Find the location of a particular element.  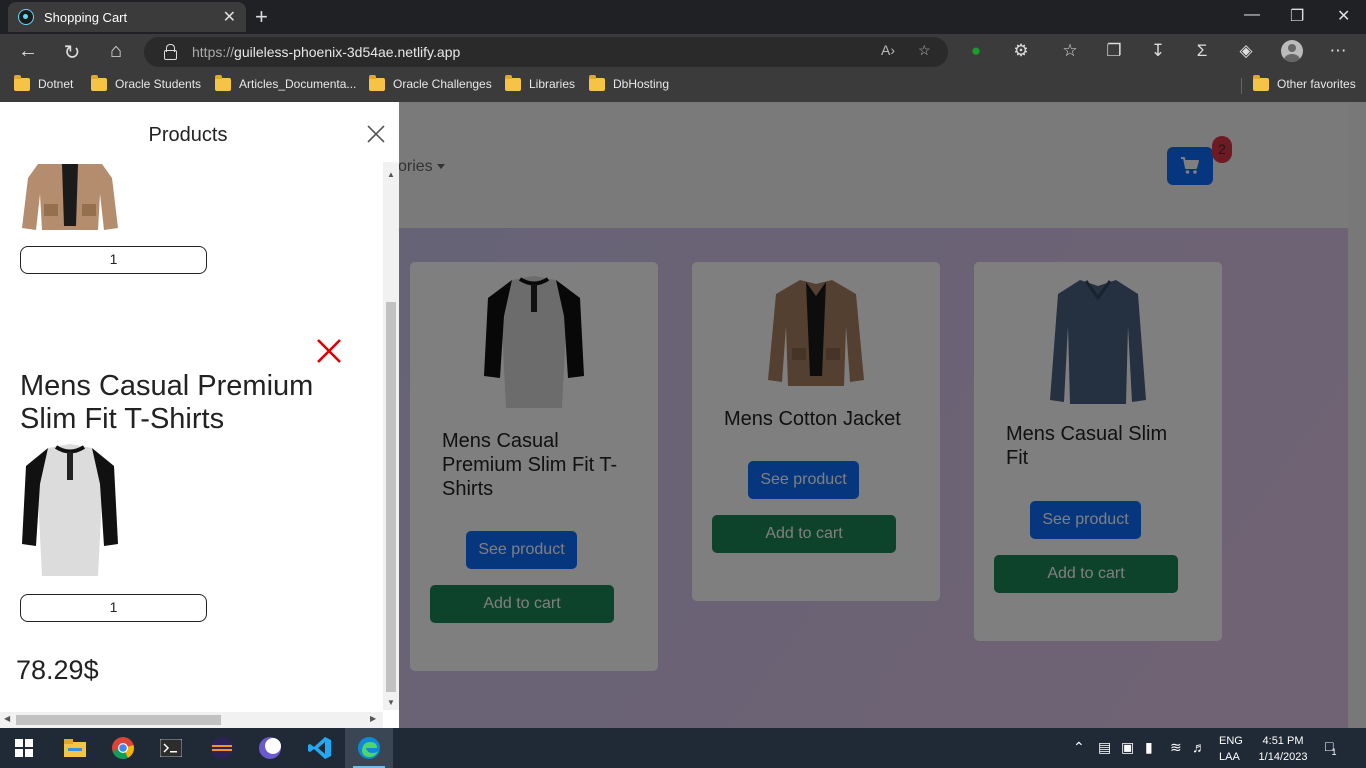

more-menu-icon: ⋯ is located at coordinates (1338, 51).